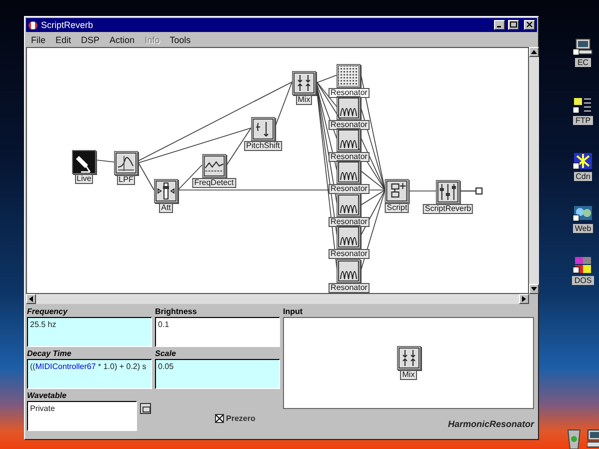 The image size is (599, 449). I want to click on field-label: Scale, so click(166, 354).